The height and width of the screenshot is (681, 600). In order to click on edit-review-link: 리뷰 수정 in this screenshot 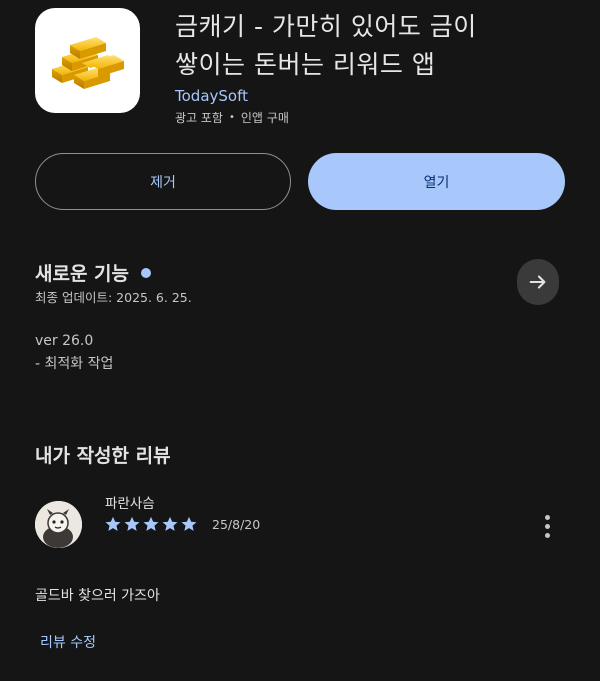, I will do `click(68, 642)`.